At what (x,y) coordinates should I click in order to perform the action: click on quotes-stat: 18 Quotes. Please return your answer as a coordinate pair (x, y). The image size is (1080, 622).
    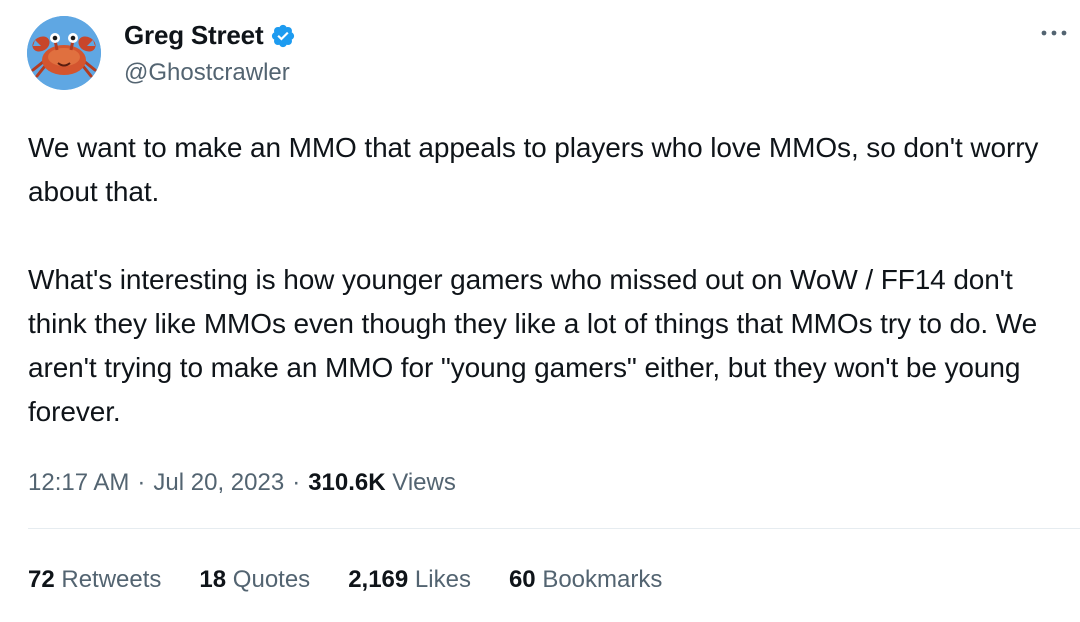
    Looking at the image, I should click on (254, 580).